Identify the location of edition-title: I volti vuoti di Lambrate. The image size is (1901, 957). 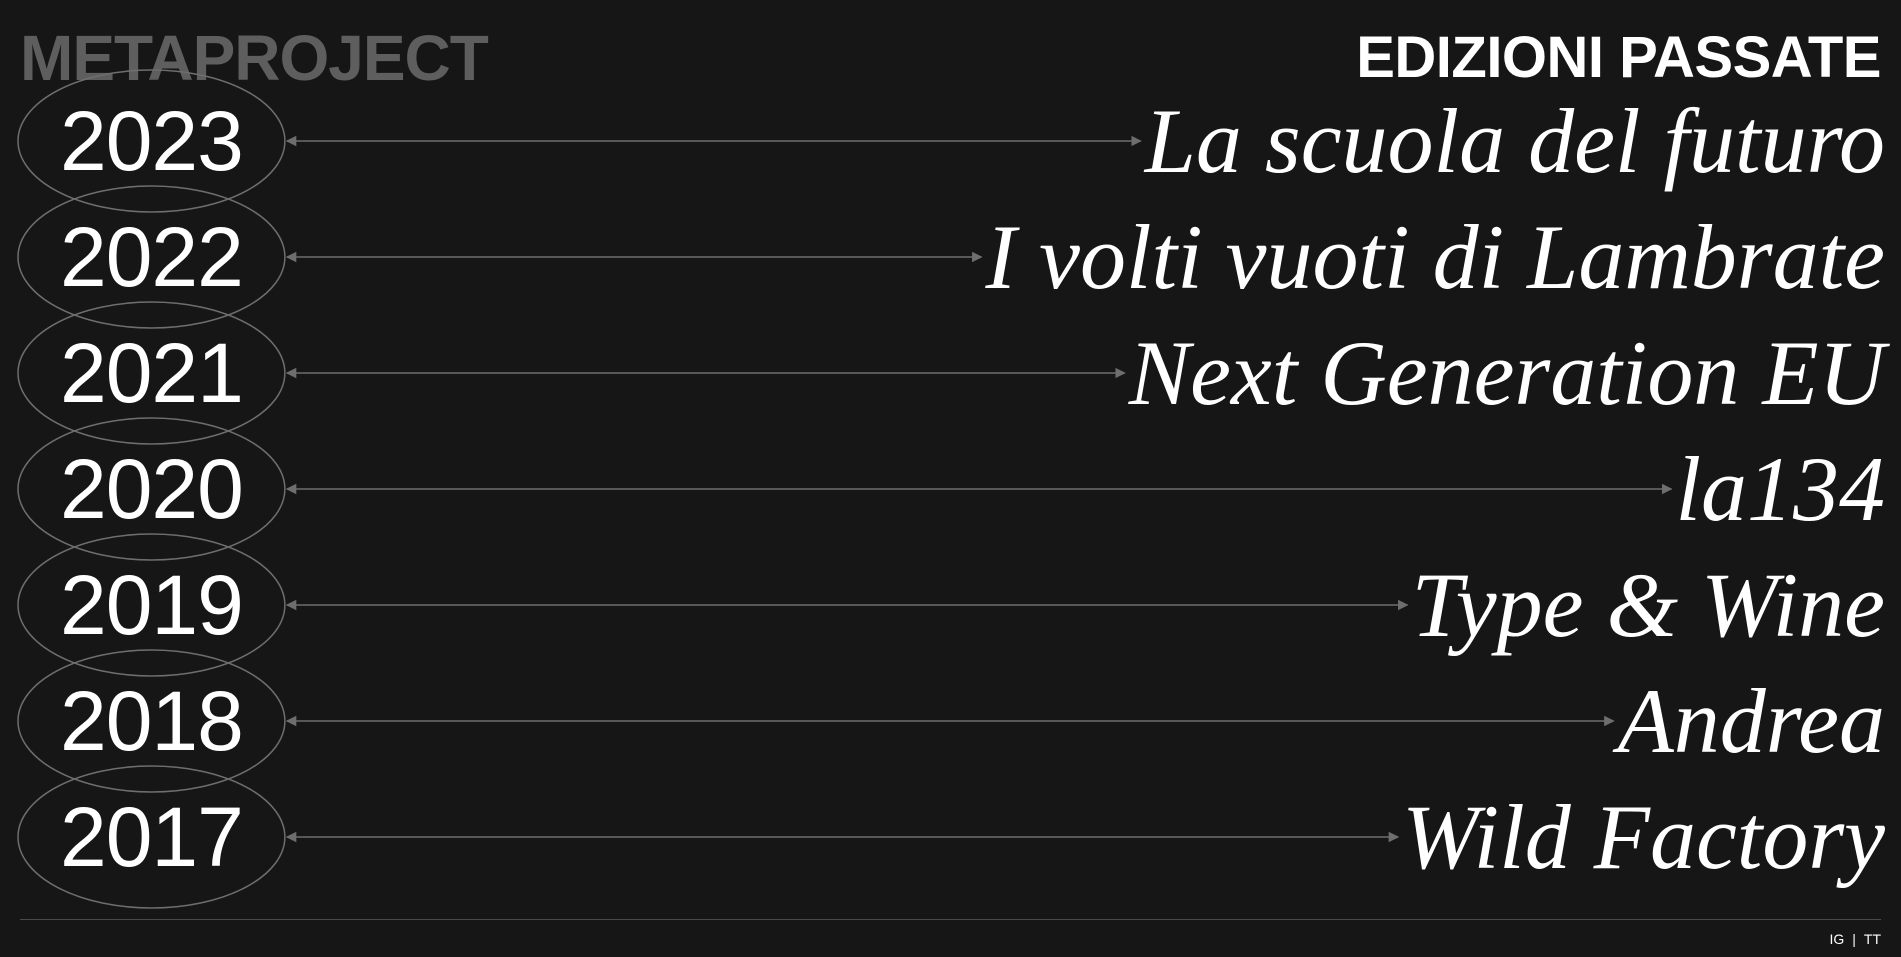
(1435, 257).